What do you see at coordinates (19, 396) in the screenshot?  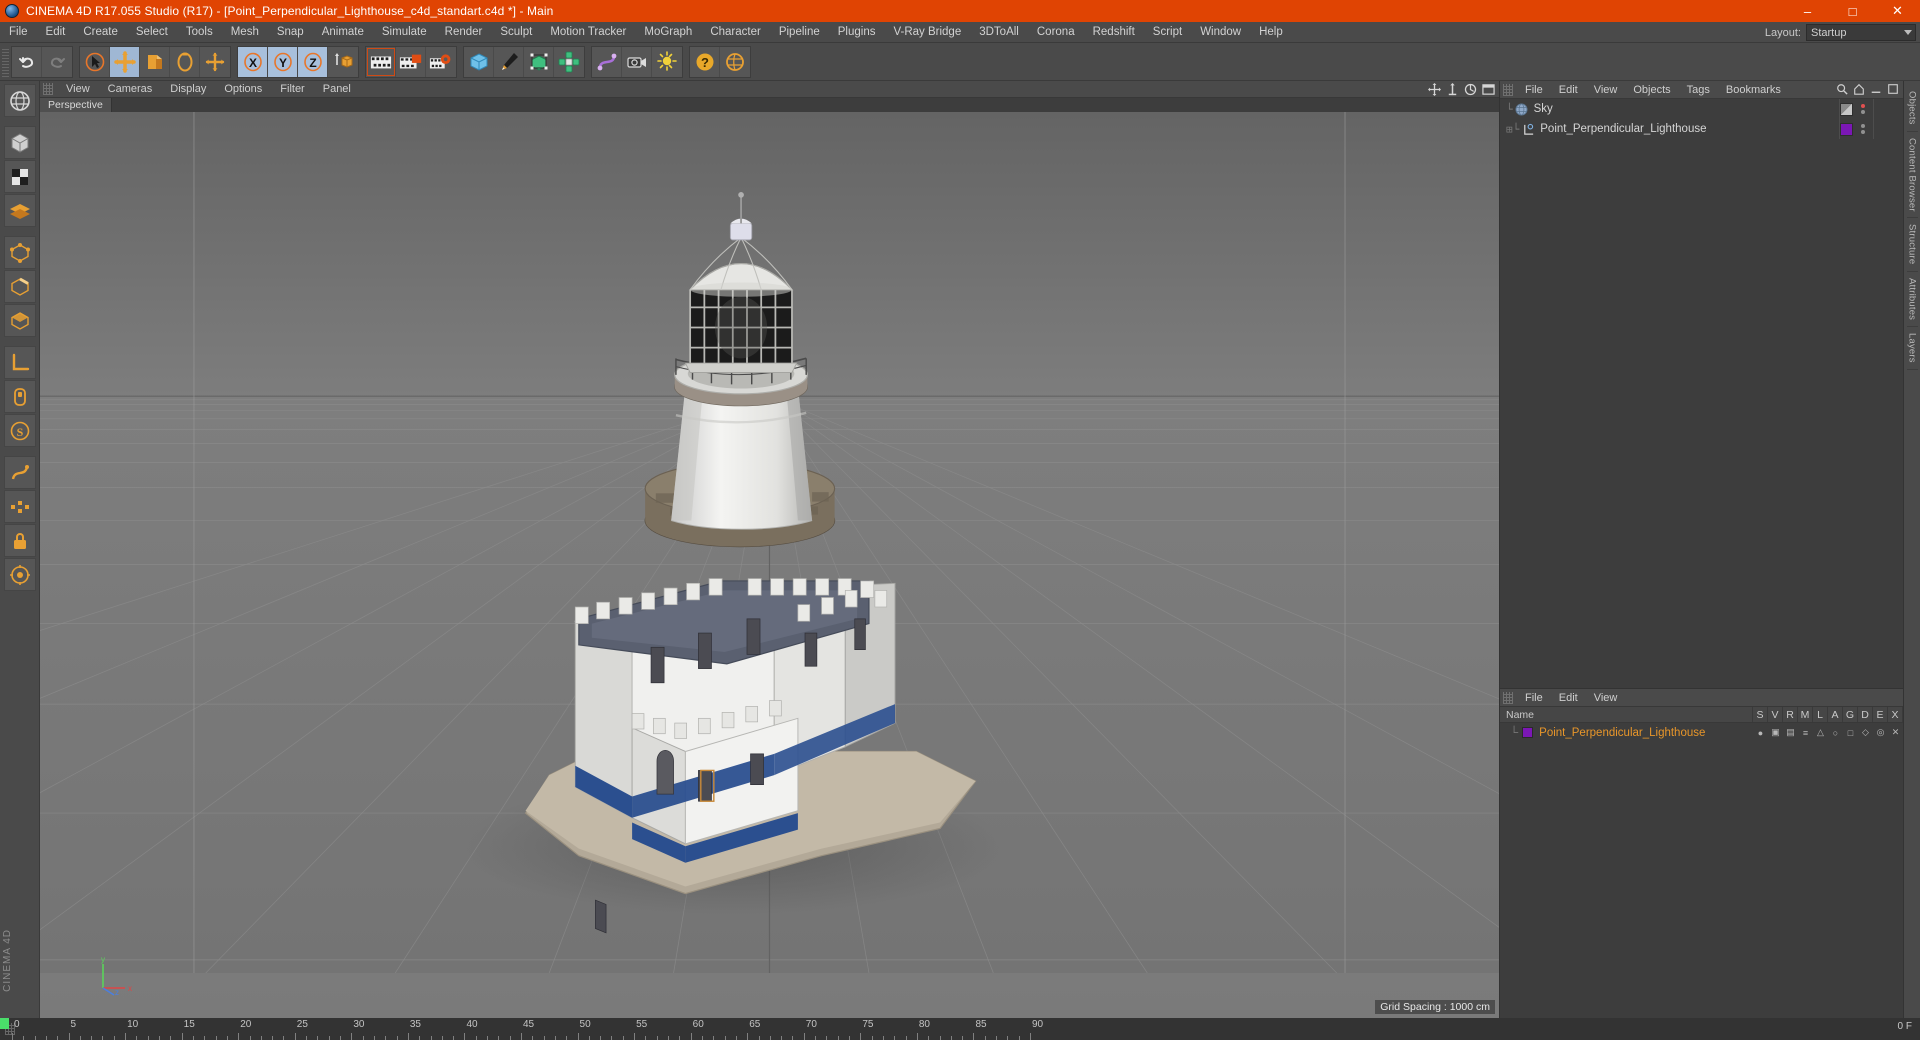 I see `object-axis-button` at bounding box center [19, 396].